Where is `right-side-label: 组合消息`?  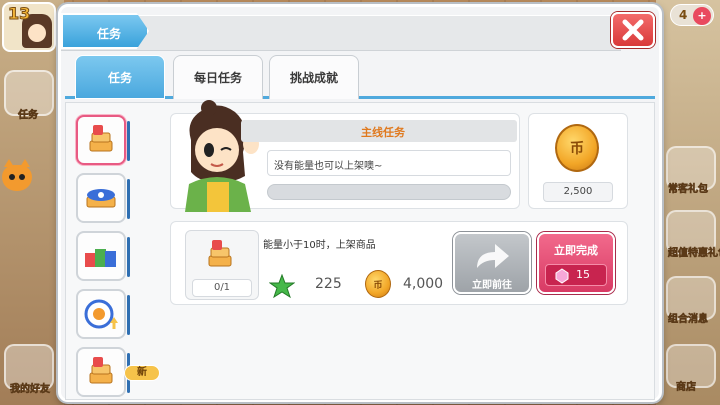 right-side-label: 组合消息 is located at coordinates (688, 320).